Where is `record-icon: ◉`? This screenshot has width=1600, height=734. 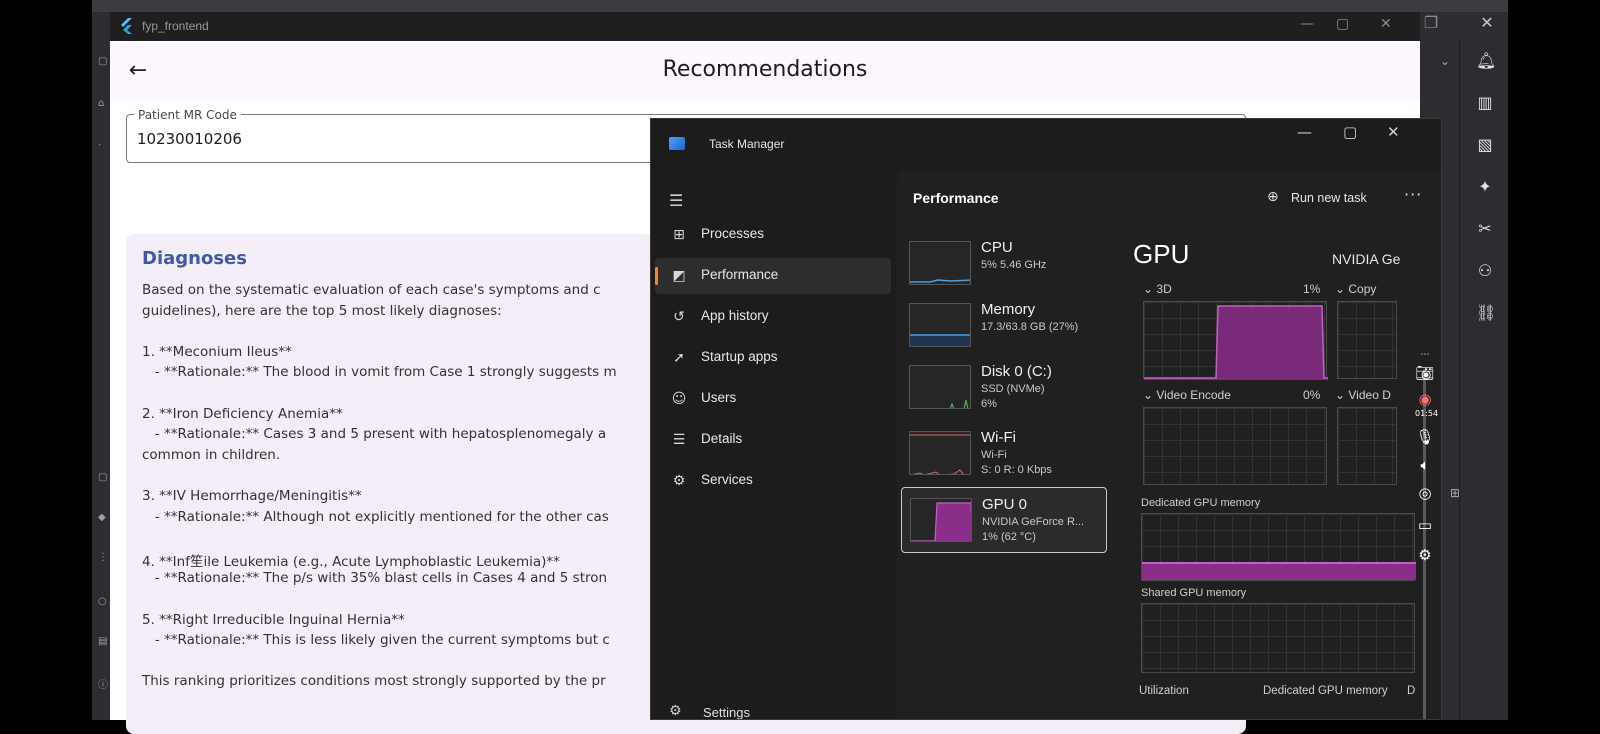
record-icon: ◉ is located at coordinates (1425, 399).